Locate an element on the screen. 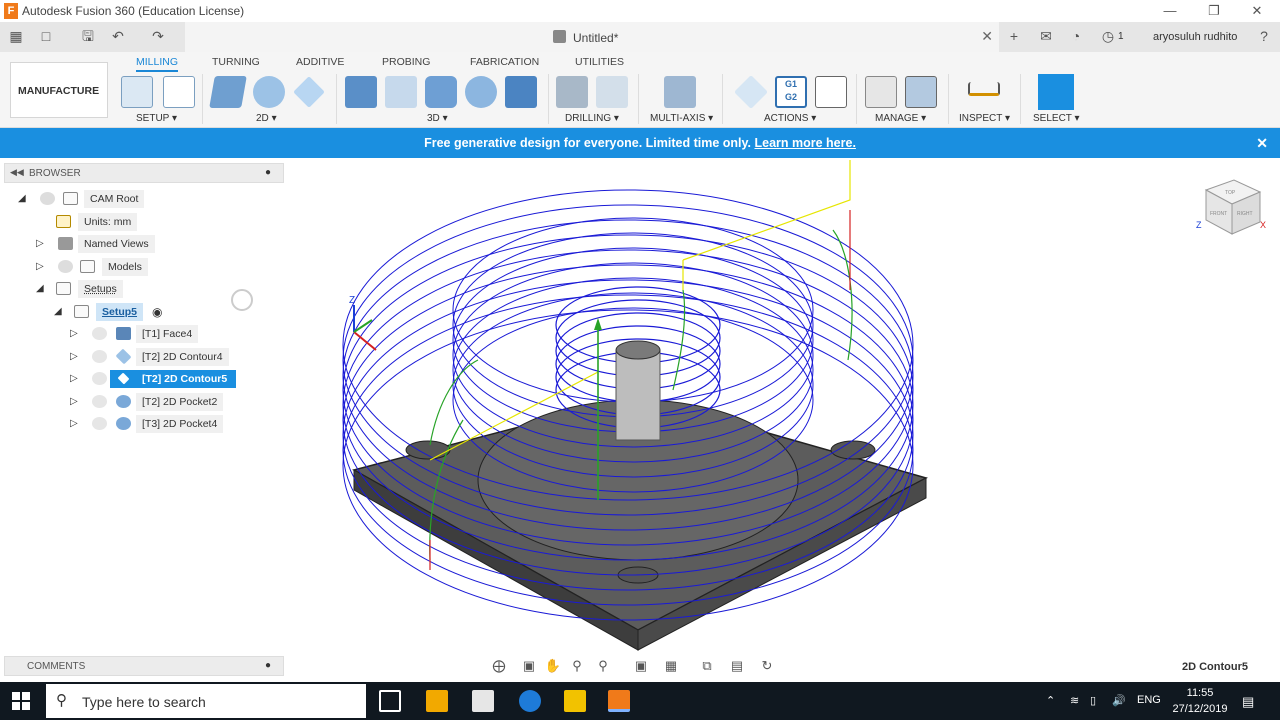 The width and height of the screenshot is (1280, 720). collapse-triangle-icon: ◢ is located at coordinates (58, 312).